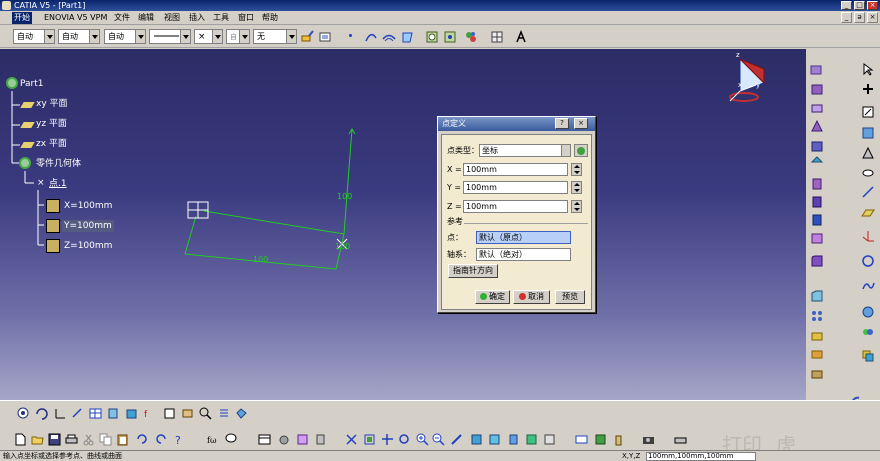 The width and height of the screenshot is (880, 461). Describe the element at coordinates (231, 439) in the screenshot. I see `comment-icon` at that location.